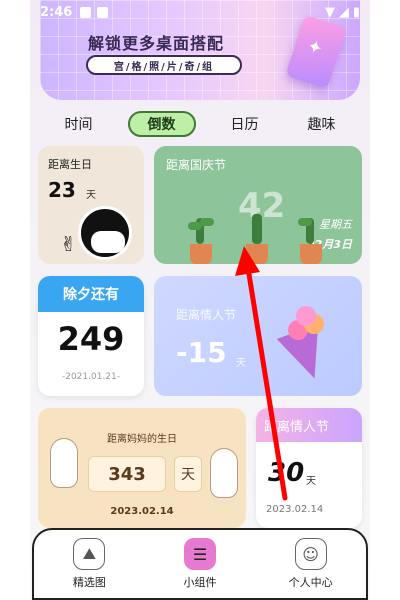  What do you see at coordinates (89, 554) in the screenshot?
I see `image-icon: ⛰` at bounding box center [89, 554].